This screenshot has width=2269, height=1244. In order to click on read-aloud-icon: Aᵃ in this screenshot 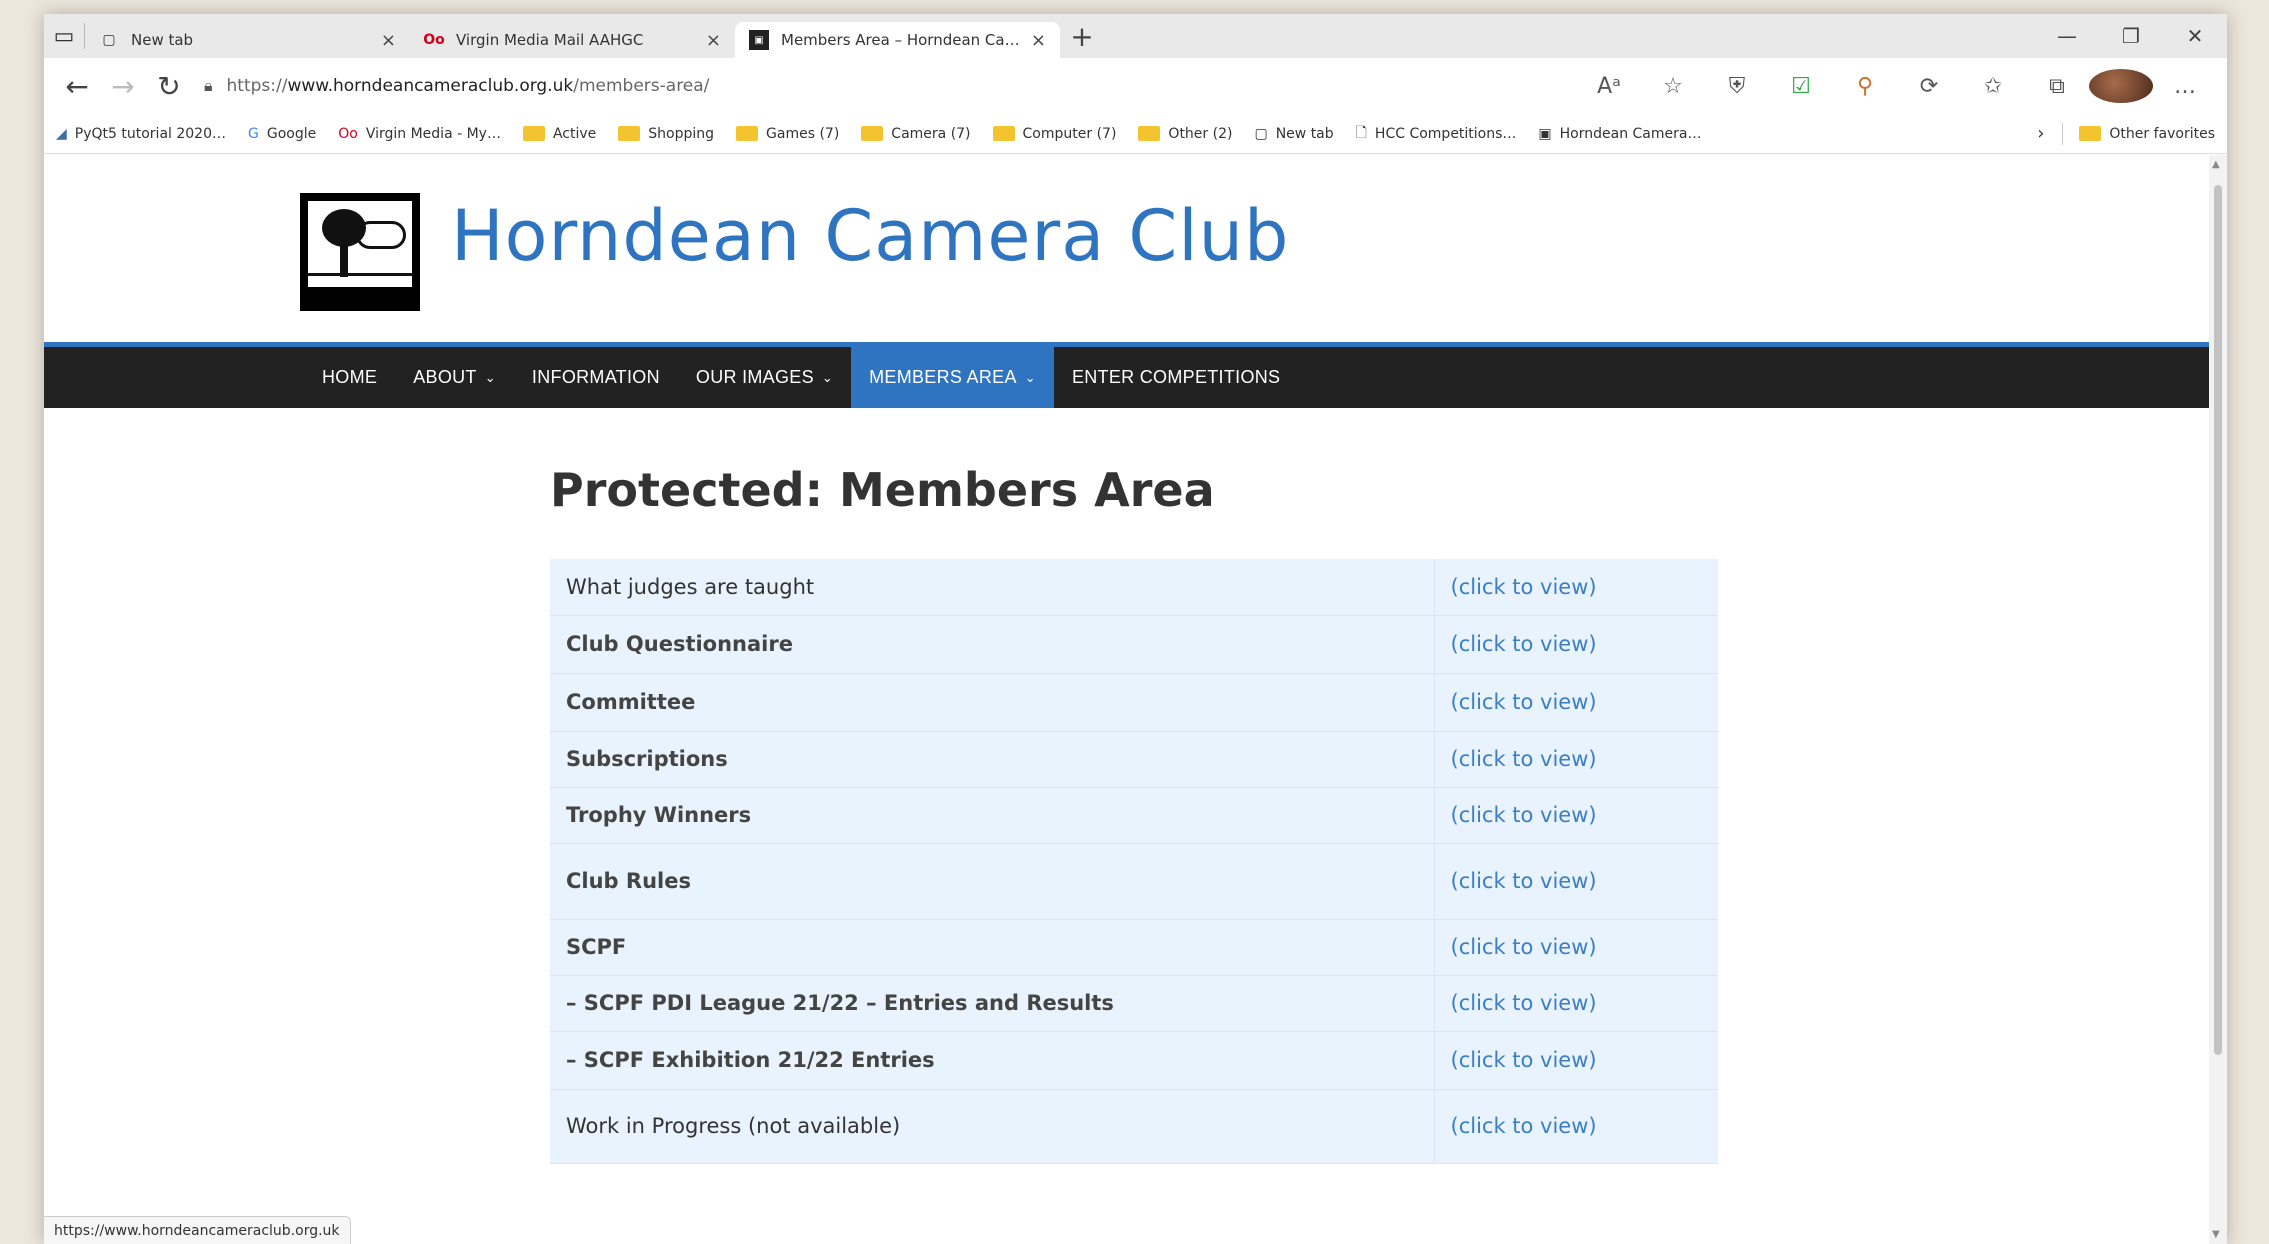, I will do `click(1609, 86)`.